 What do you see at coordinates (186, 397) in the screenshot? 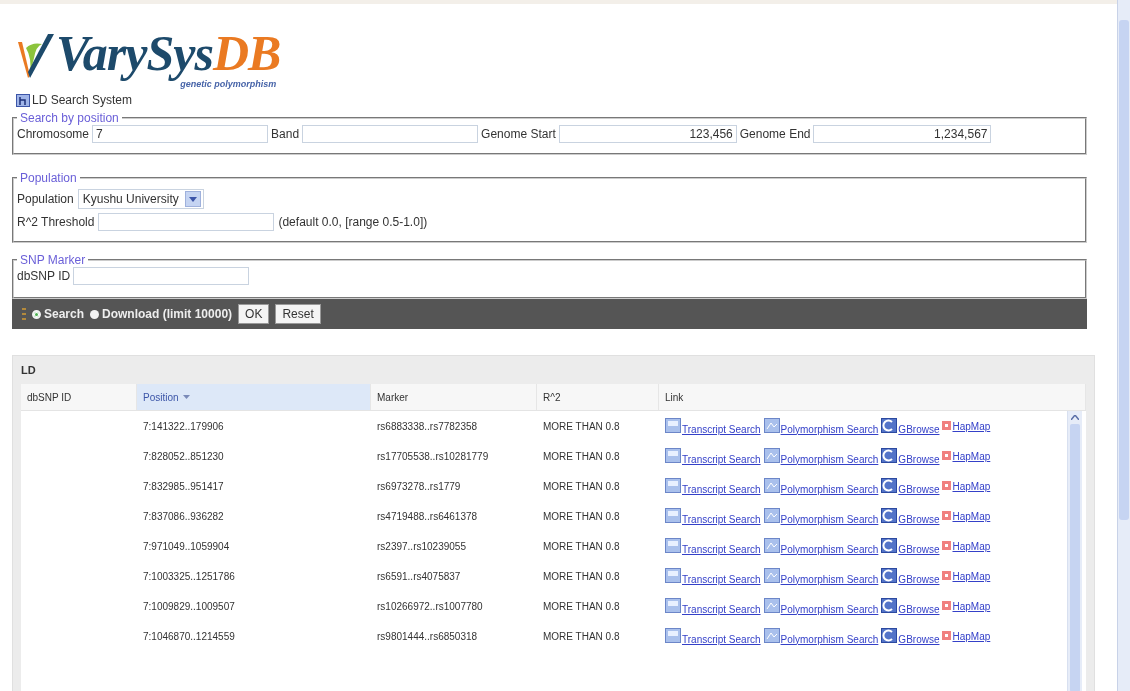
I see `sort-arrow-icon` at bounding box center [186, 397].